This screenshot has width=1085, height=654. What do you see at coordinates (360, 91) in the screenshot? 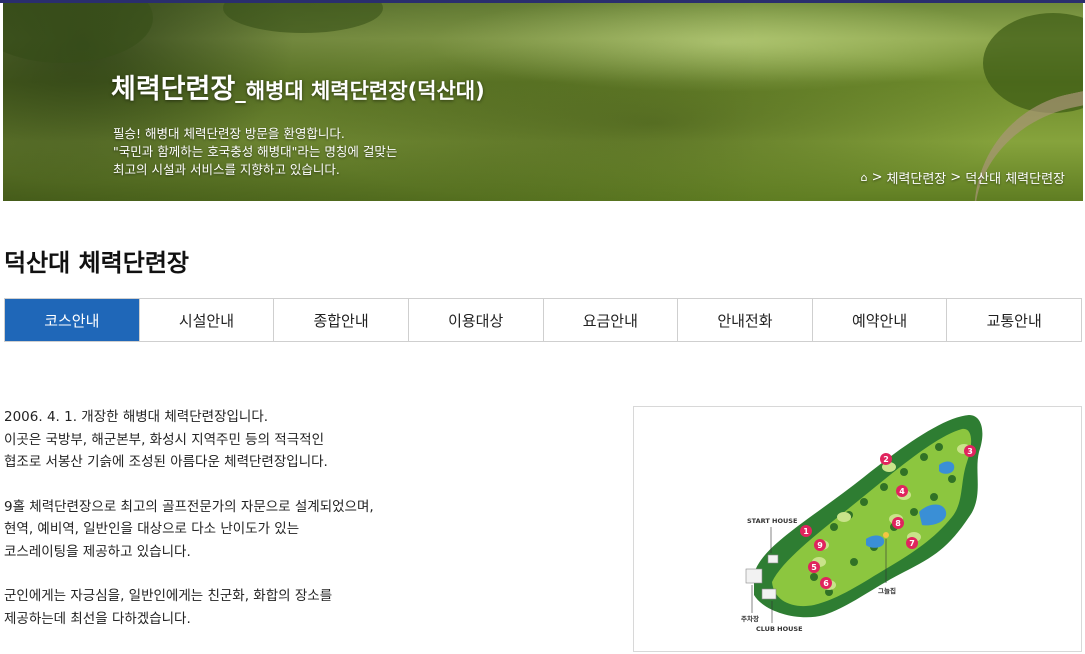
I see `banner-title-sub: _해병대 체력단련장(덕산대)` at bounding box center [360, 91].